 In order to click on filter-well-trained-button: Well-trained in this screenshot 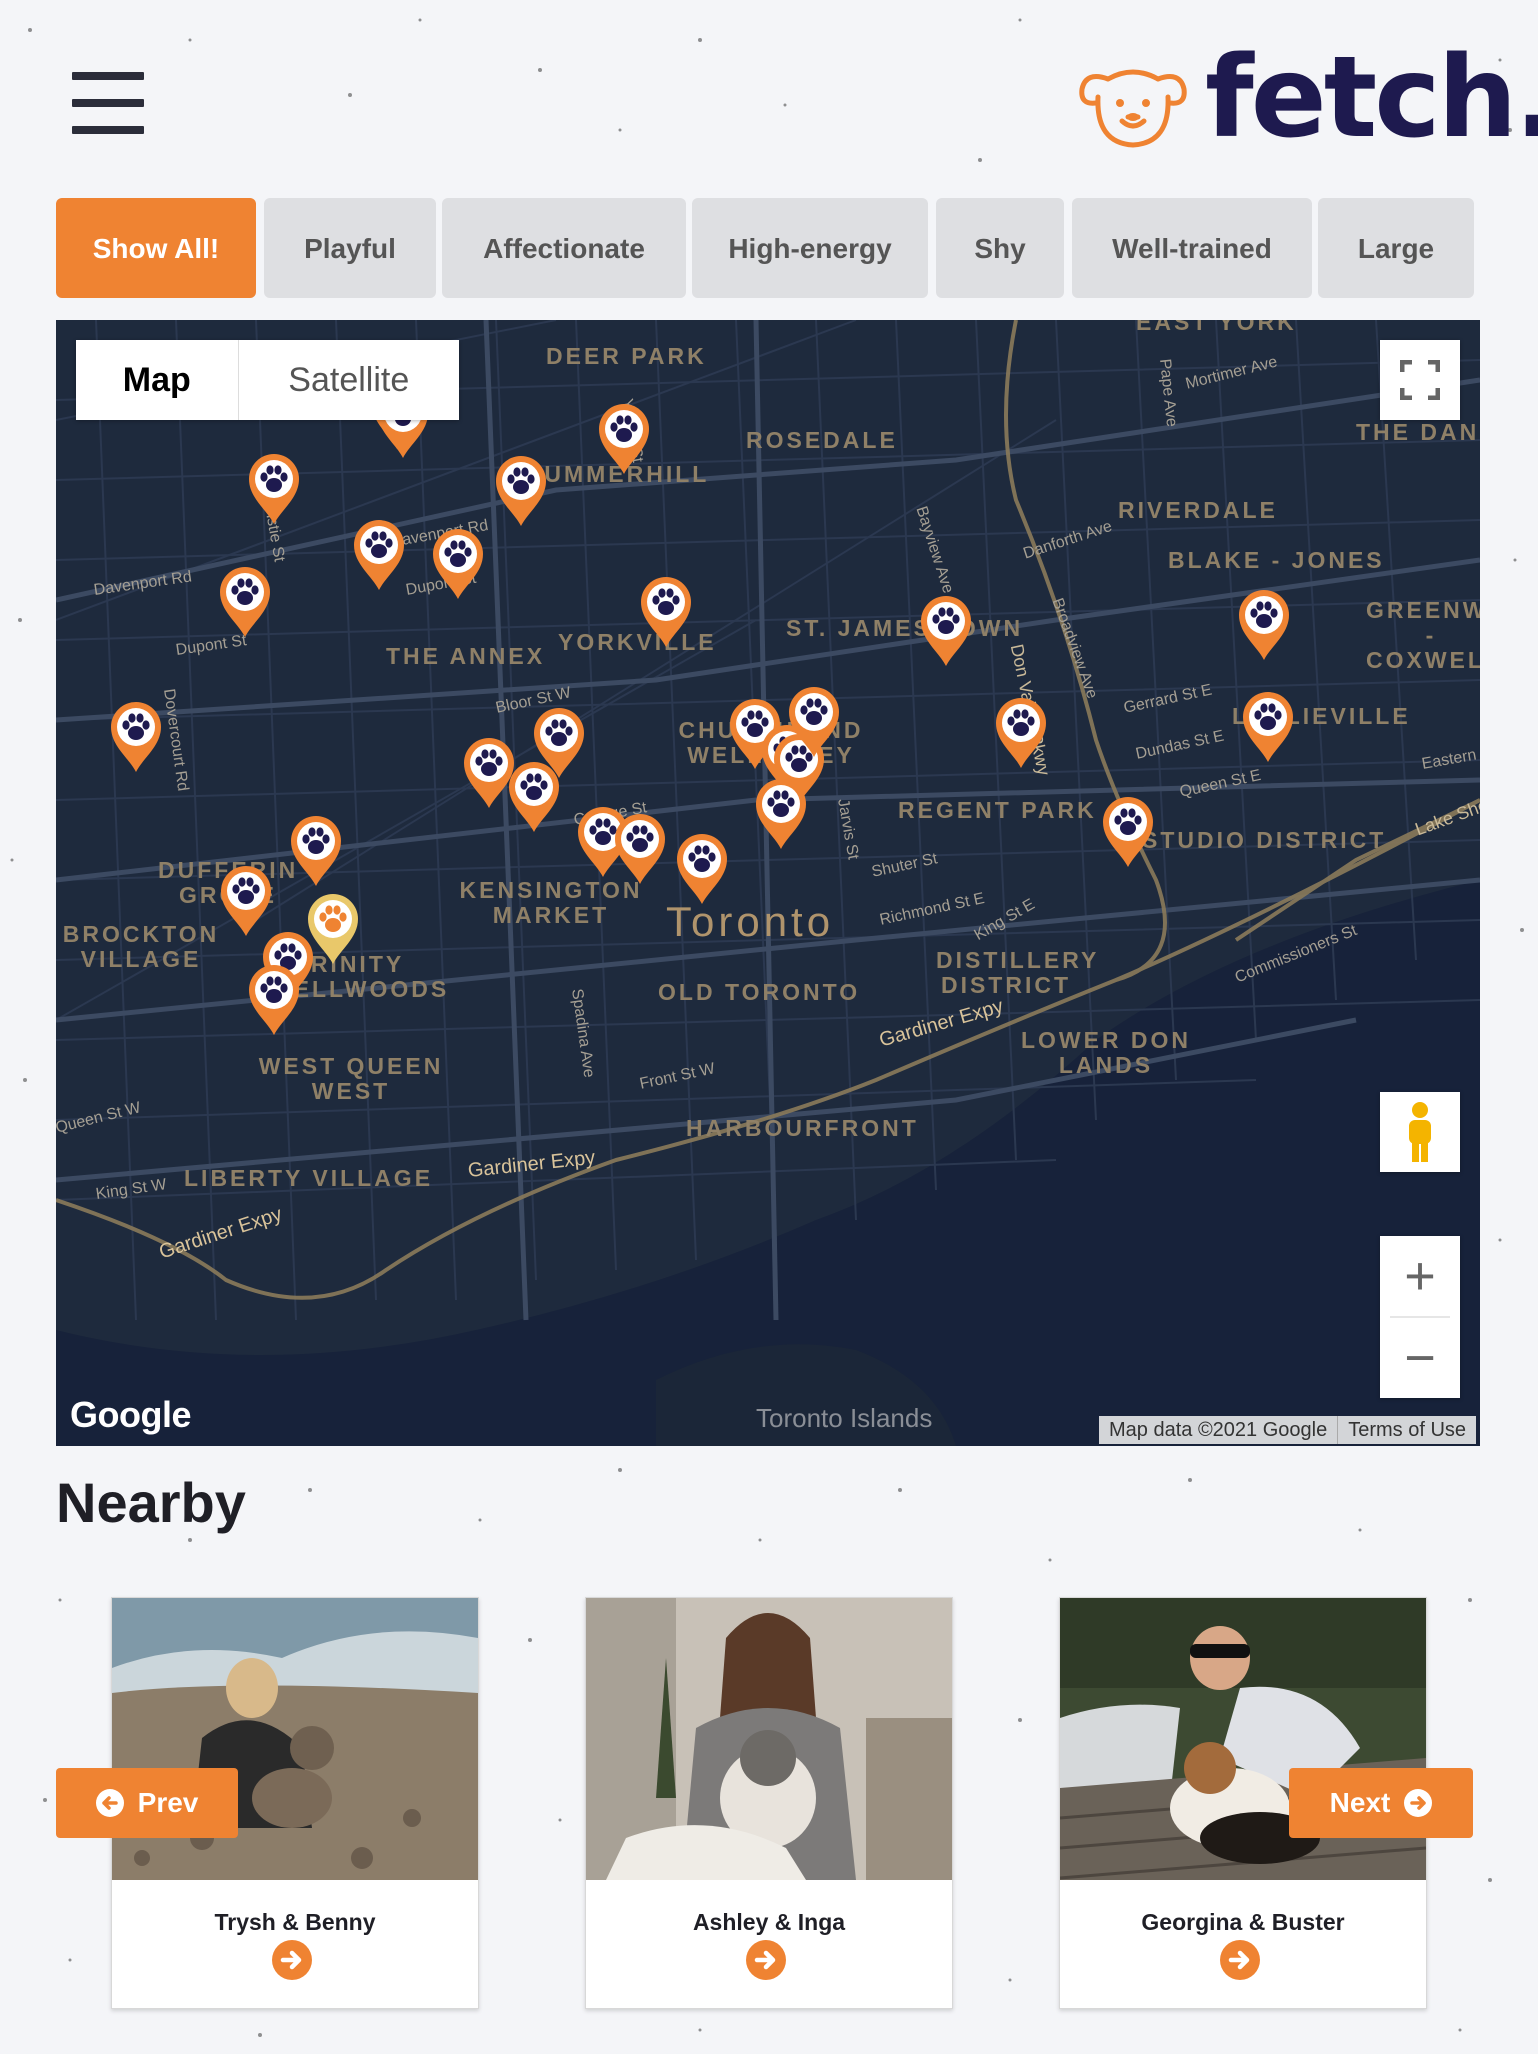, I will do `click(1192, 248)`.